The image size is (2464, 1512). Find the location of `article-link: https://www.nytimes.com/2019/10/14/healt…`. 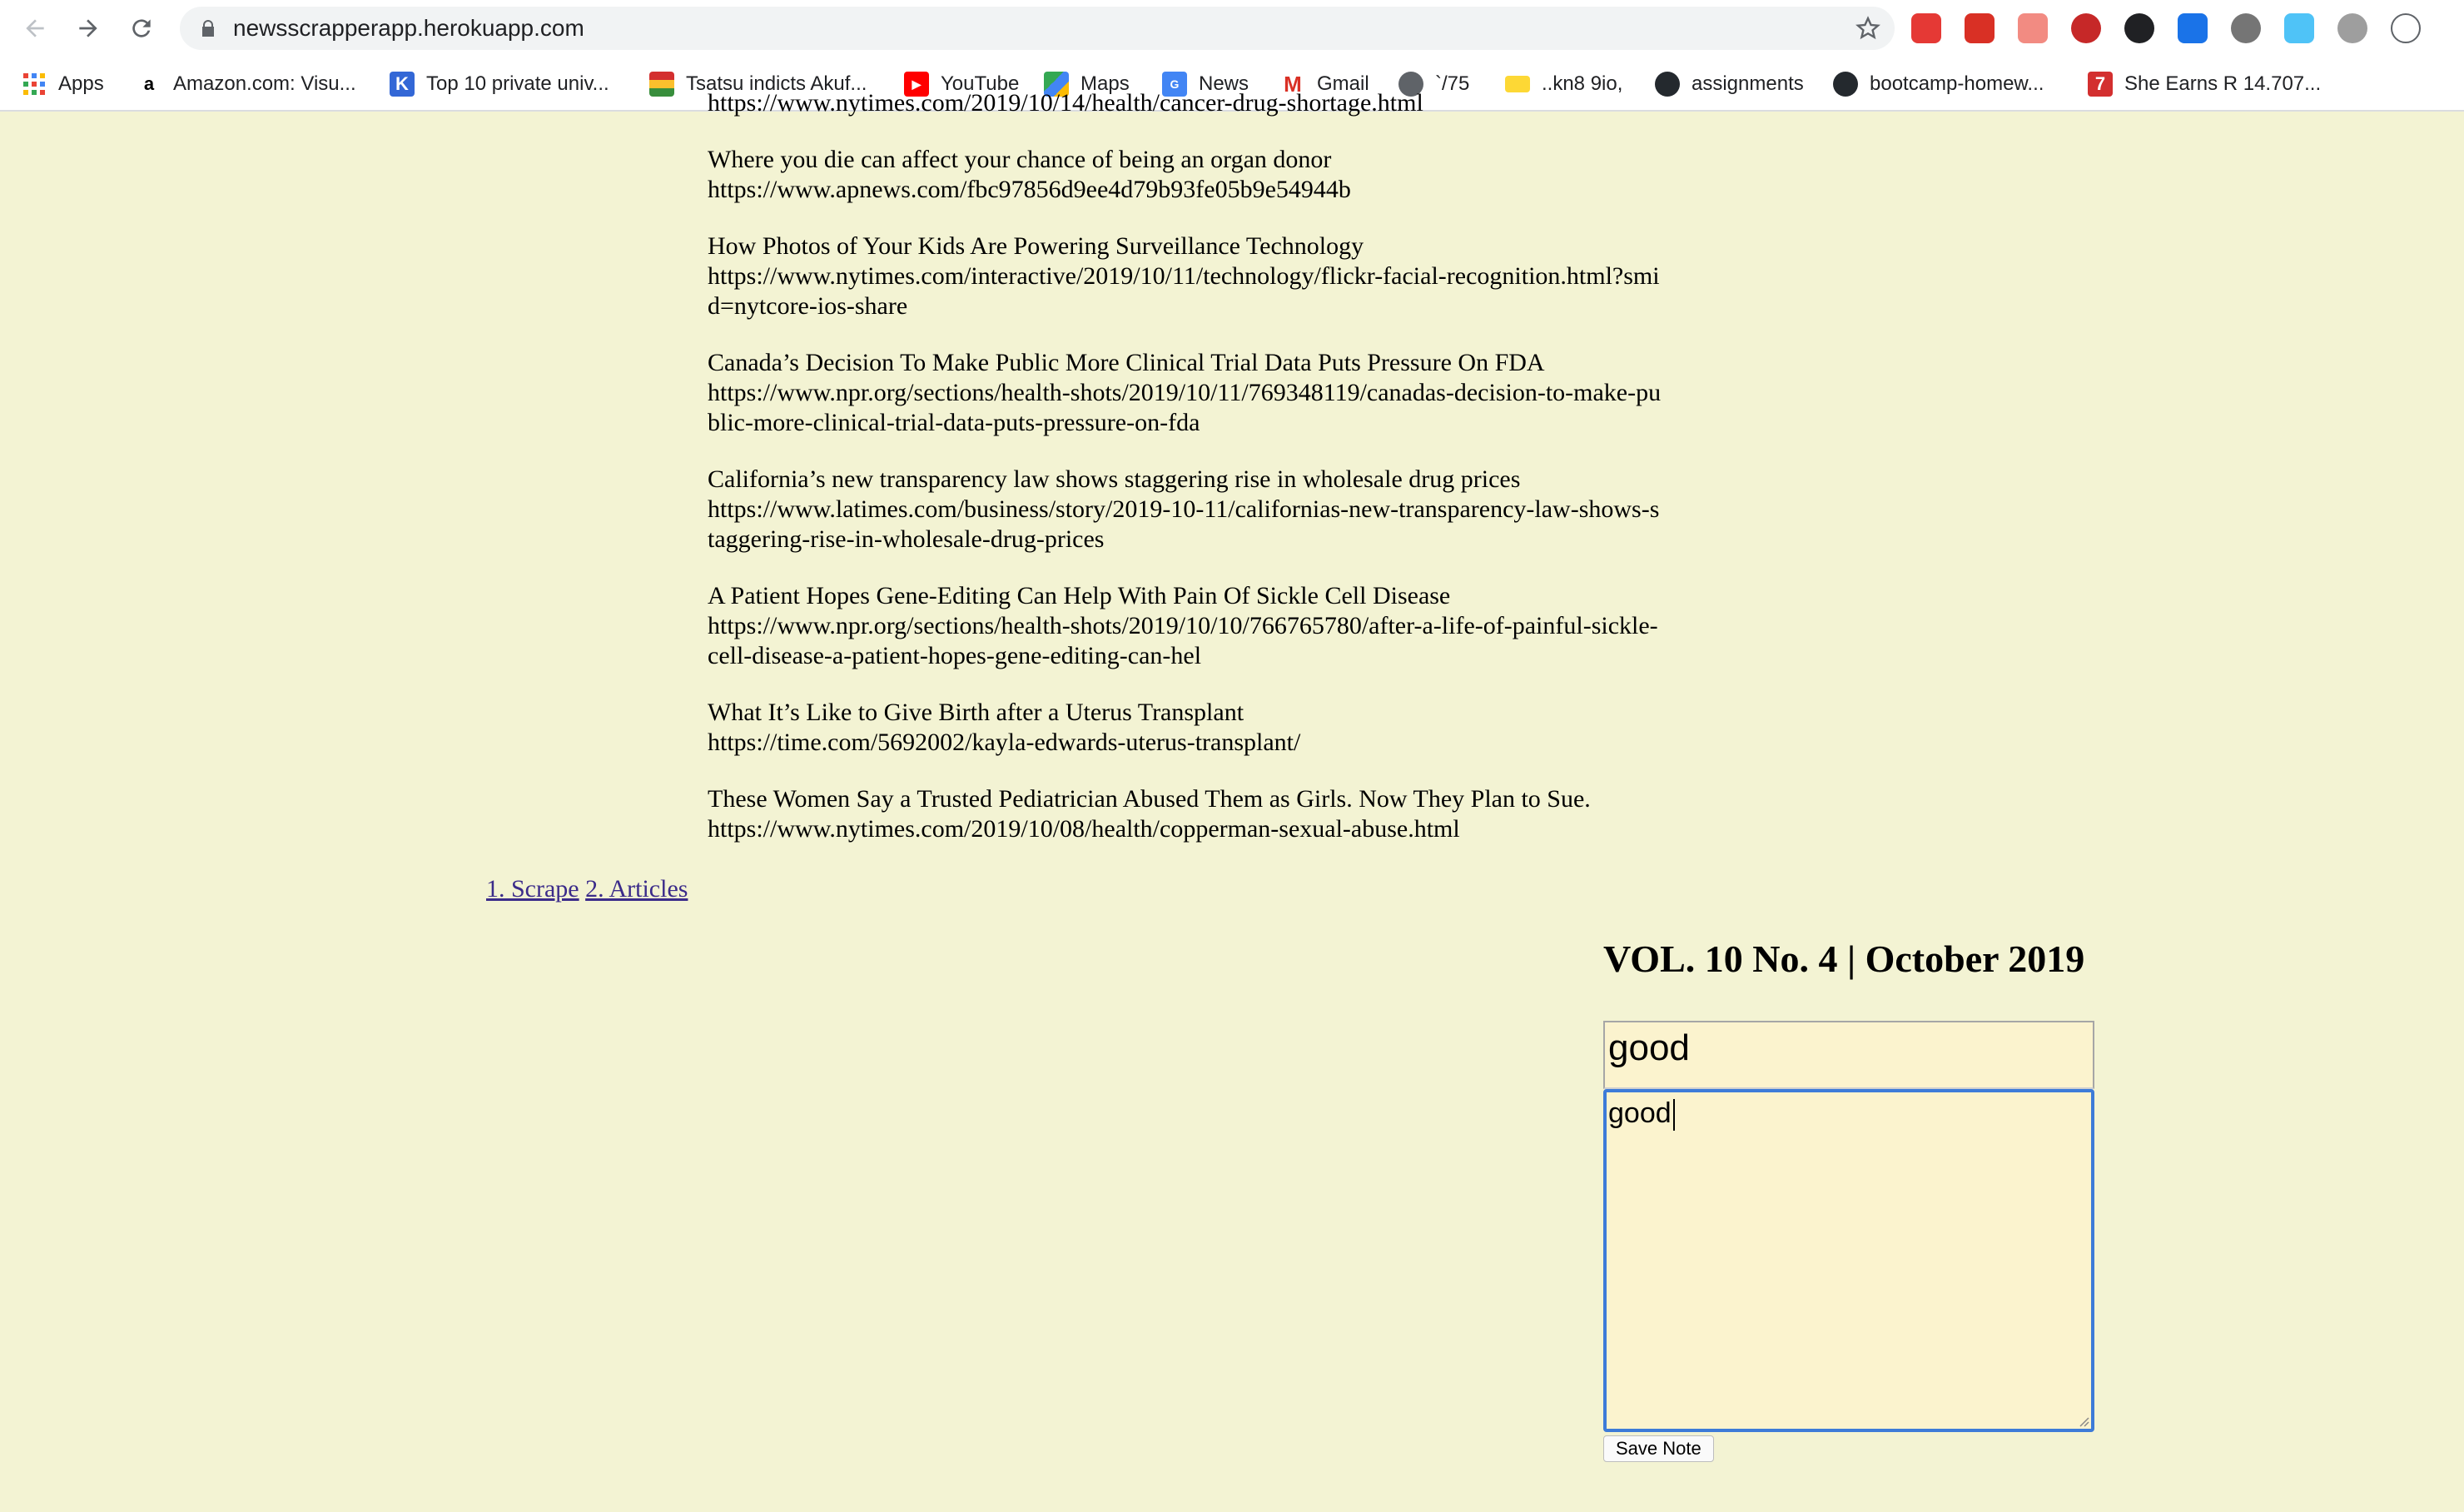

article-link: https://www.nytimes.com/2019/10/14/healt… is located at coordinates (1186, 103).